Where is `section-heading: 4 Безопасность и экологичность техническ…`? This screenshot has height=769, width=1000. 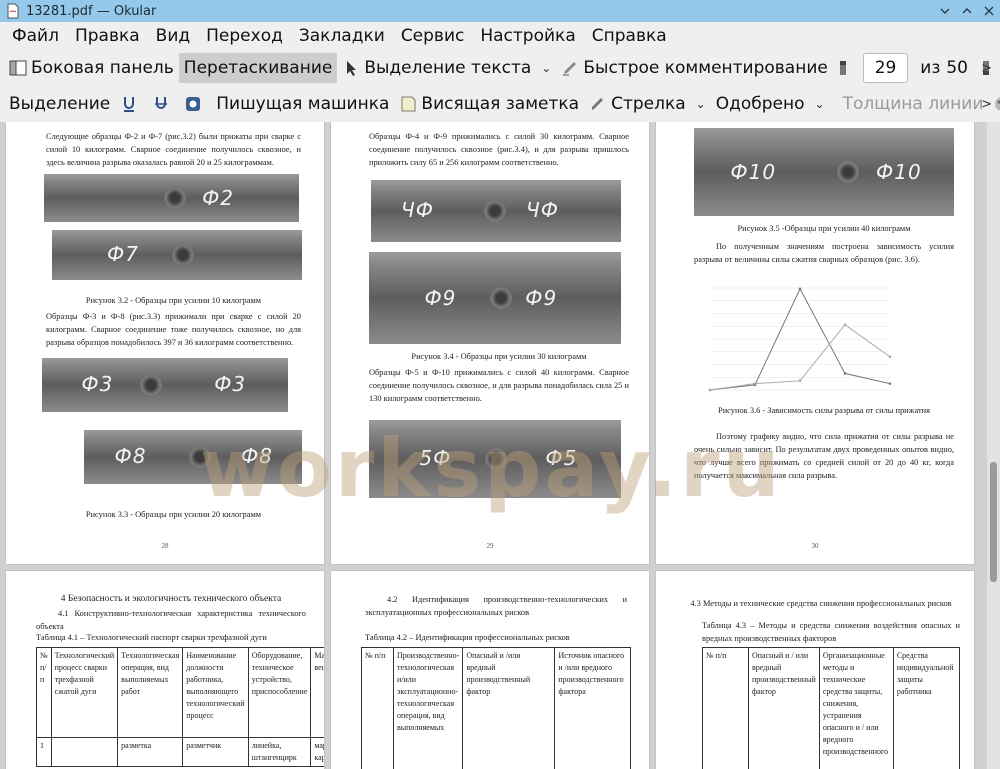 section-heading: 4 Безопасность и экологичность техническ… is located at coordinates (171, 599).